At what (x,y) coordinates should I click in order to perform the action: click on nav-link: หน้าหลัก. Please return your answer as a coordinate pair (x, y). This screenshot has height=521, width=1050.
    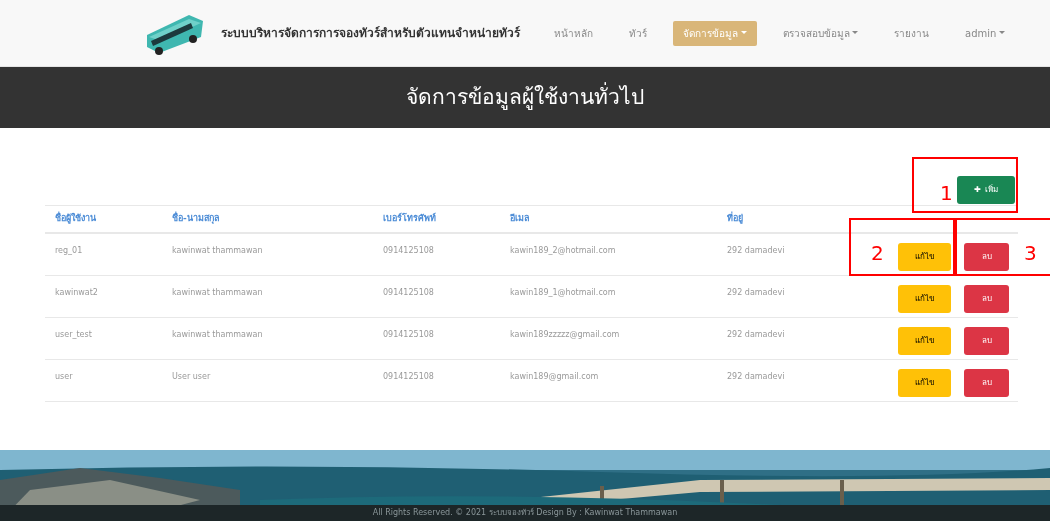
    Looking at the image, I should click on (573, 33).